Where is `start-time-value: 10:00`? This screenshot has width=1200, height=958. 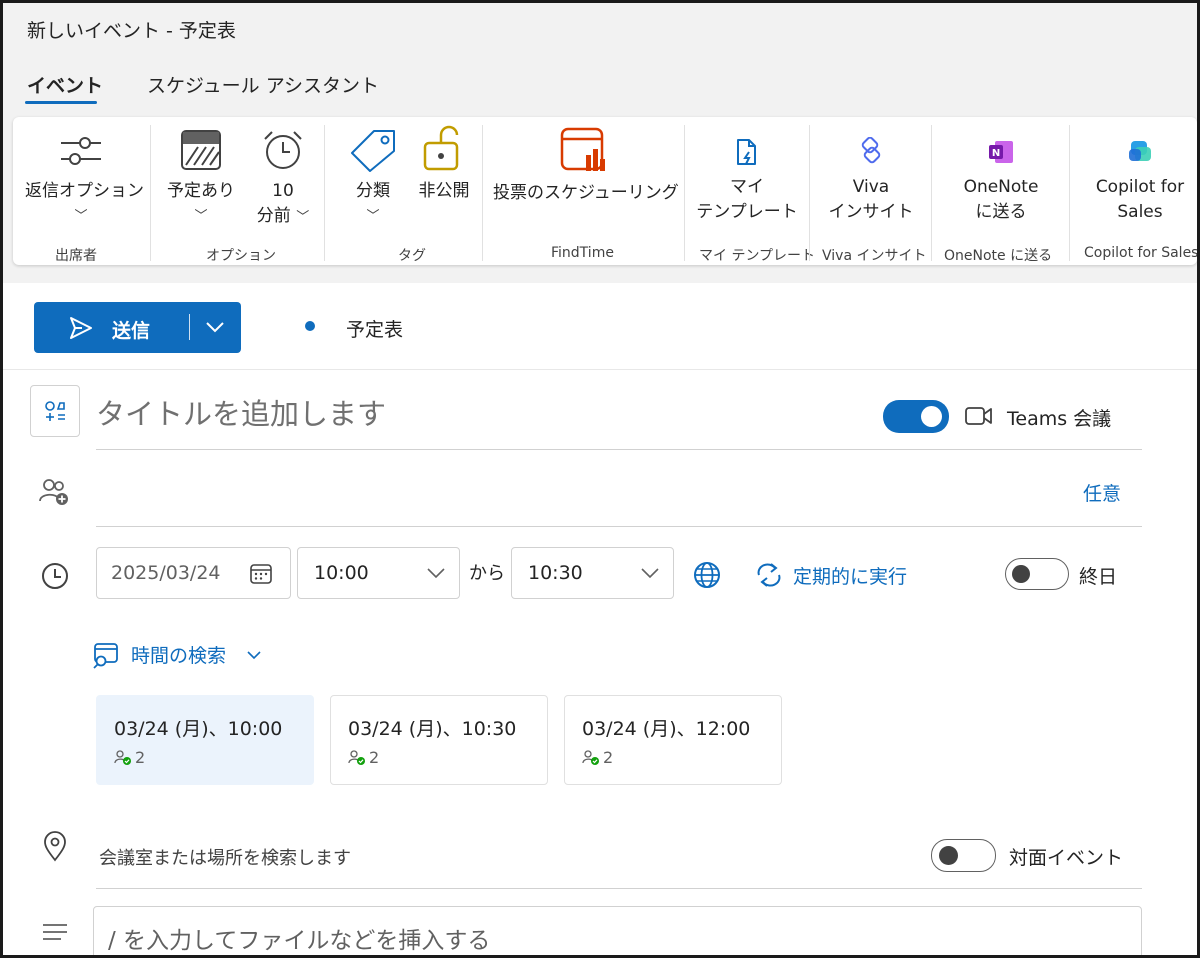
start-time-value: 10:00 is located at coordinates (341, 573).